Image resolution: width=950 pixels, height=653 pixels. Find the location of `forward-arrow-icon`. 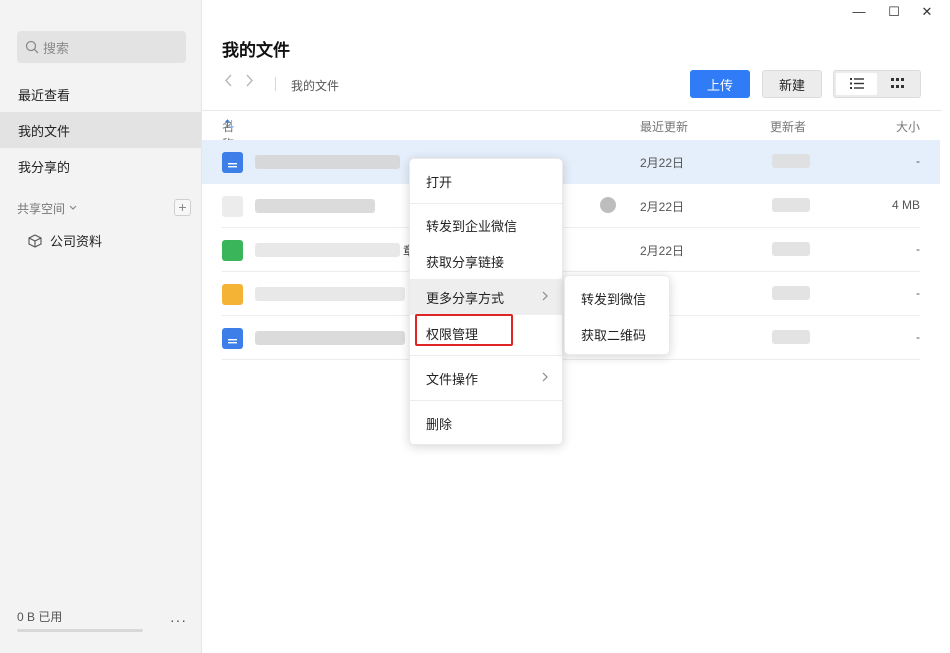

forward-arrow-icon is located at coordinates (249, 82).